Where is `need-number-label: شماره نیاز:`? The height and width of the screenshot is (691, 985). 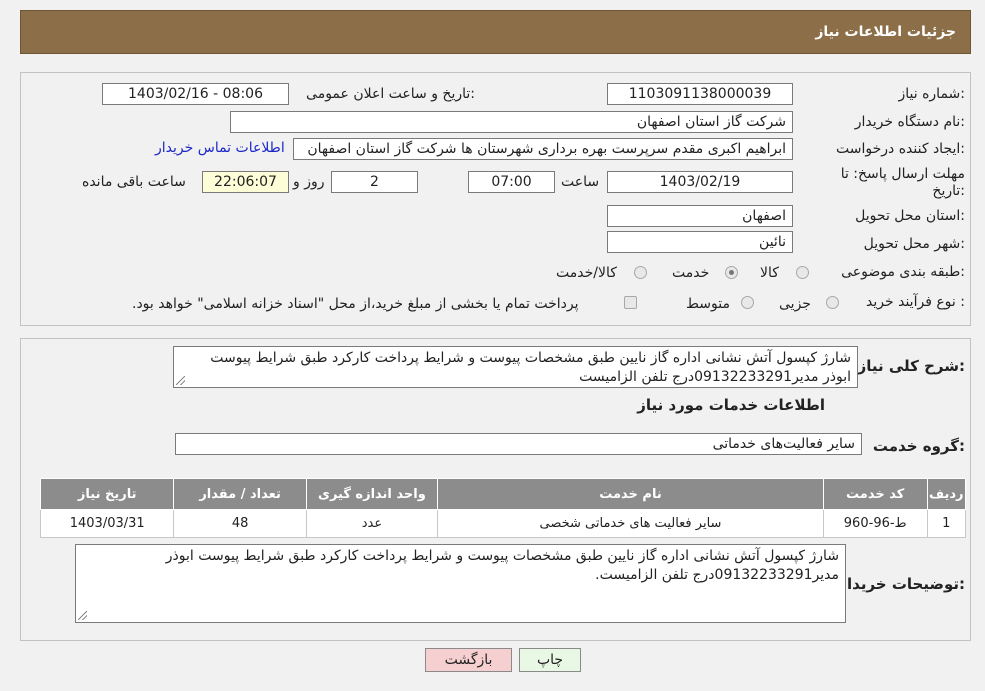
need-number-label: شماره نیاز: is located at coordinates (931, 94).